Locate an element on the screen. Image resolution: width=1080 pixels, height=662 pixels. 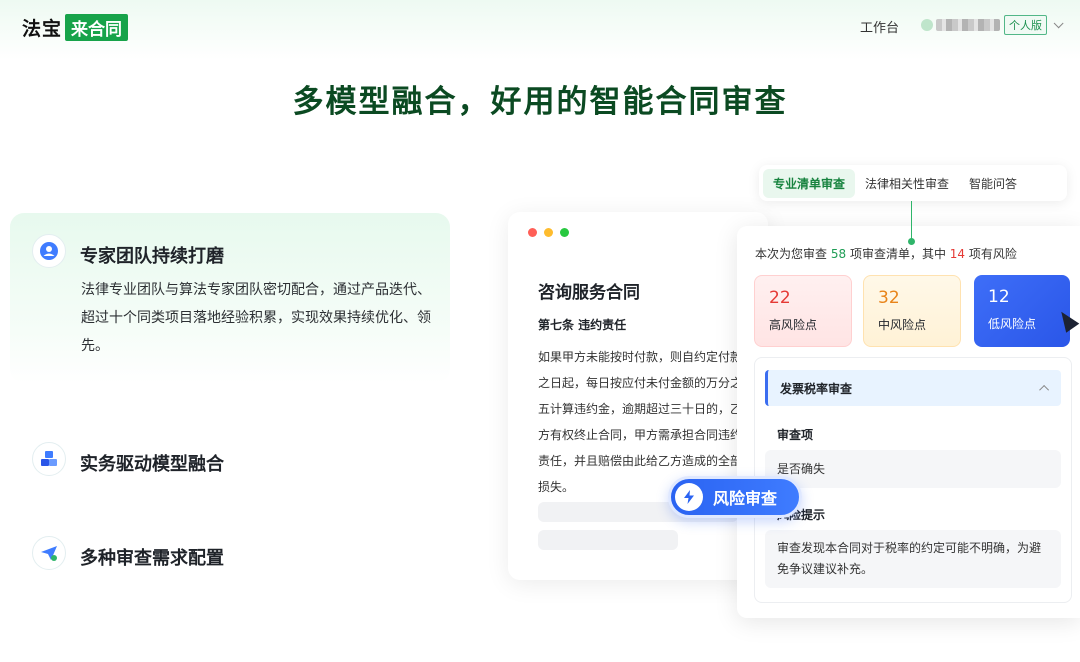
risk-review-button: 风险审查 is located at coordinates (735, 497).